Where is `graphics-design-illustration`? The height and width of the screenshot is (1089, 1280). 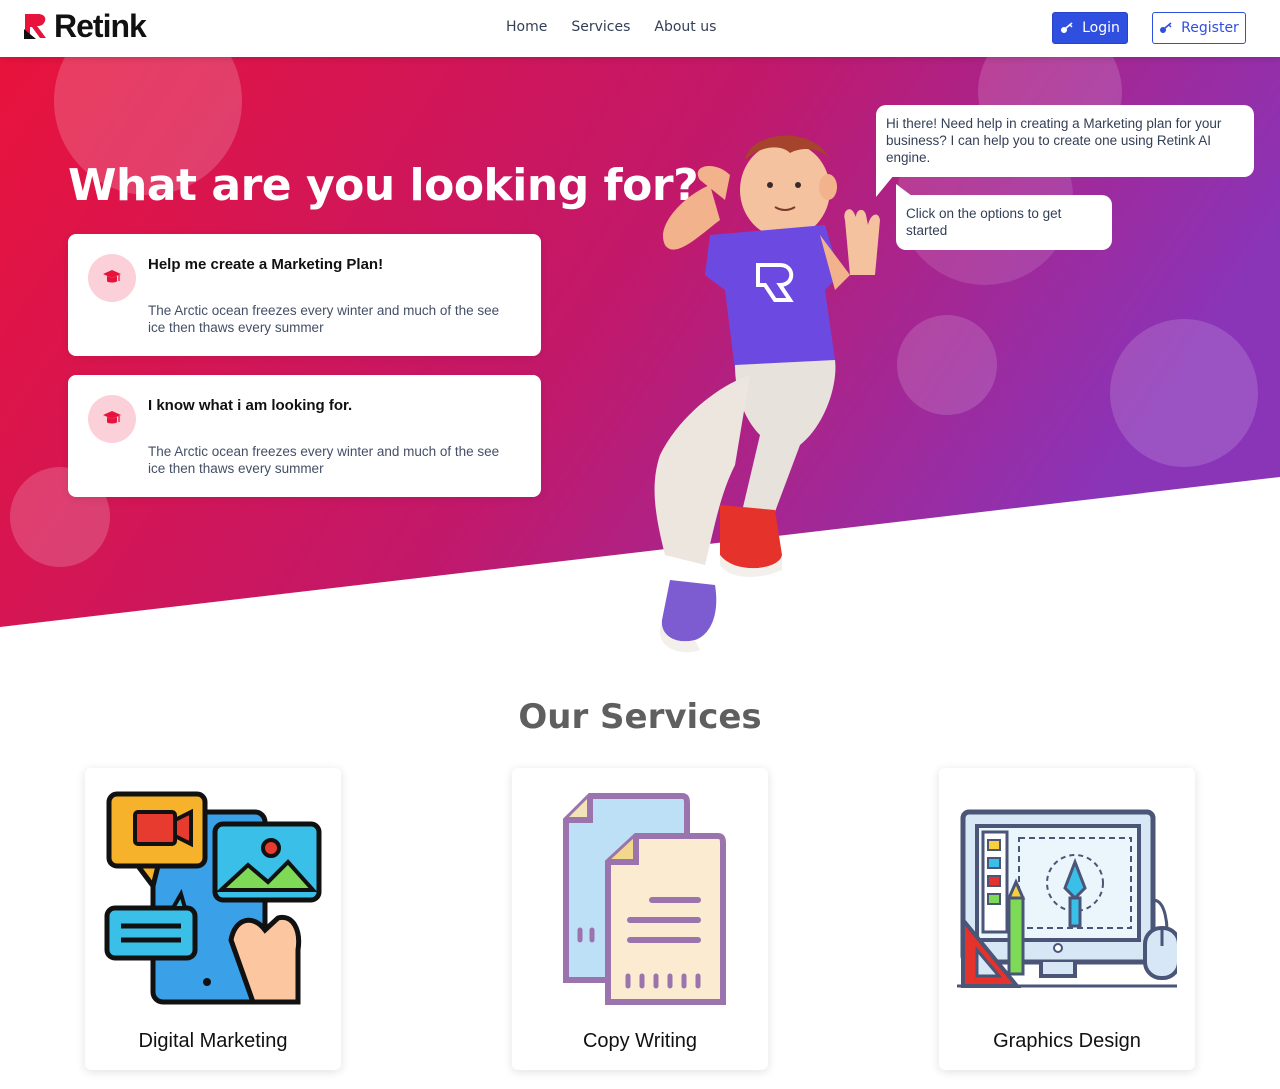
graphics-design-illustration is located at coordinates (1067, 898).